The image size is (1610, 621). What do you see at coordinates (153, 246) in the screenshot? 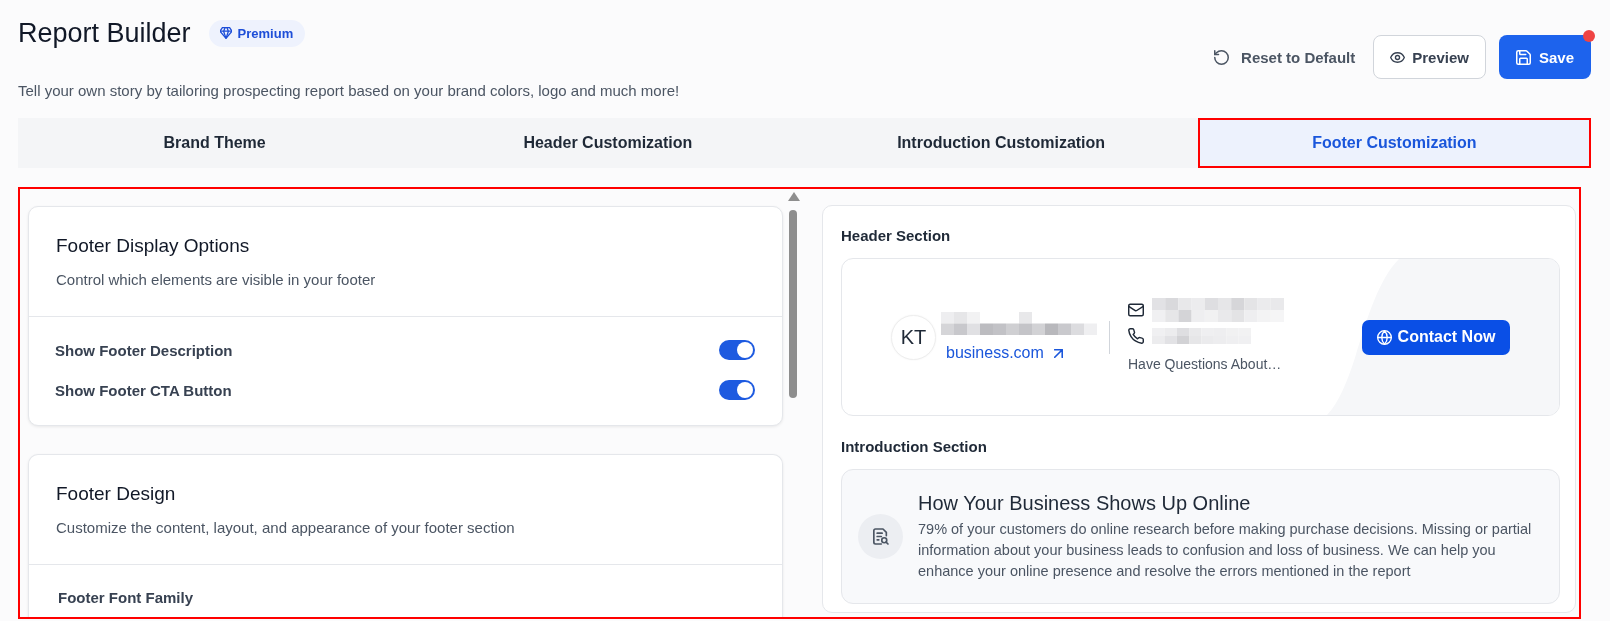
I see `card-title: Footer Display Options` at bounding box center [153, 246].